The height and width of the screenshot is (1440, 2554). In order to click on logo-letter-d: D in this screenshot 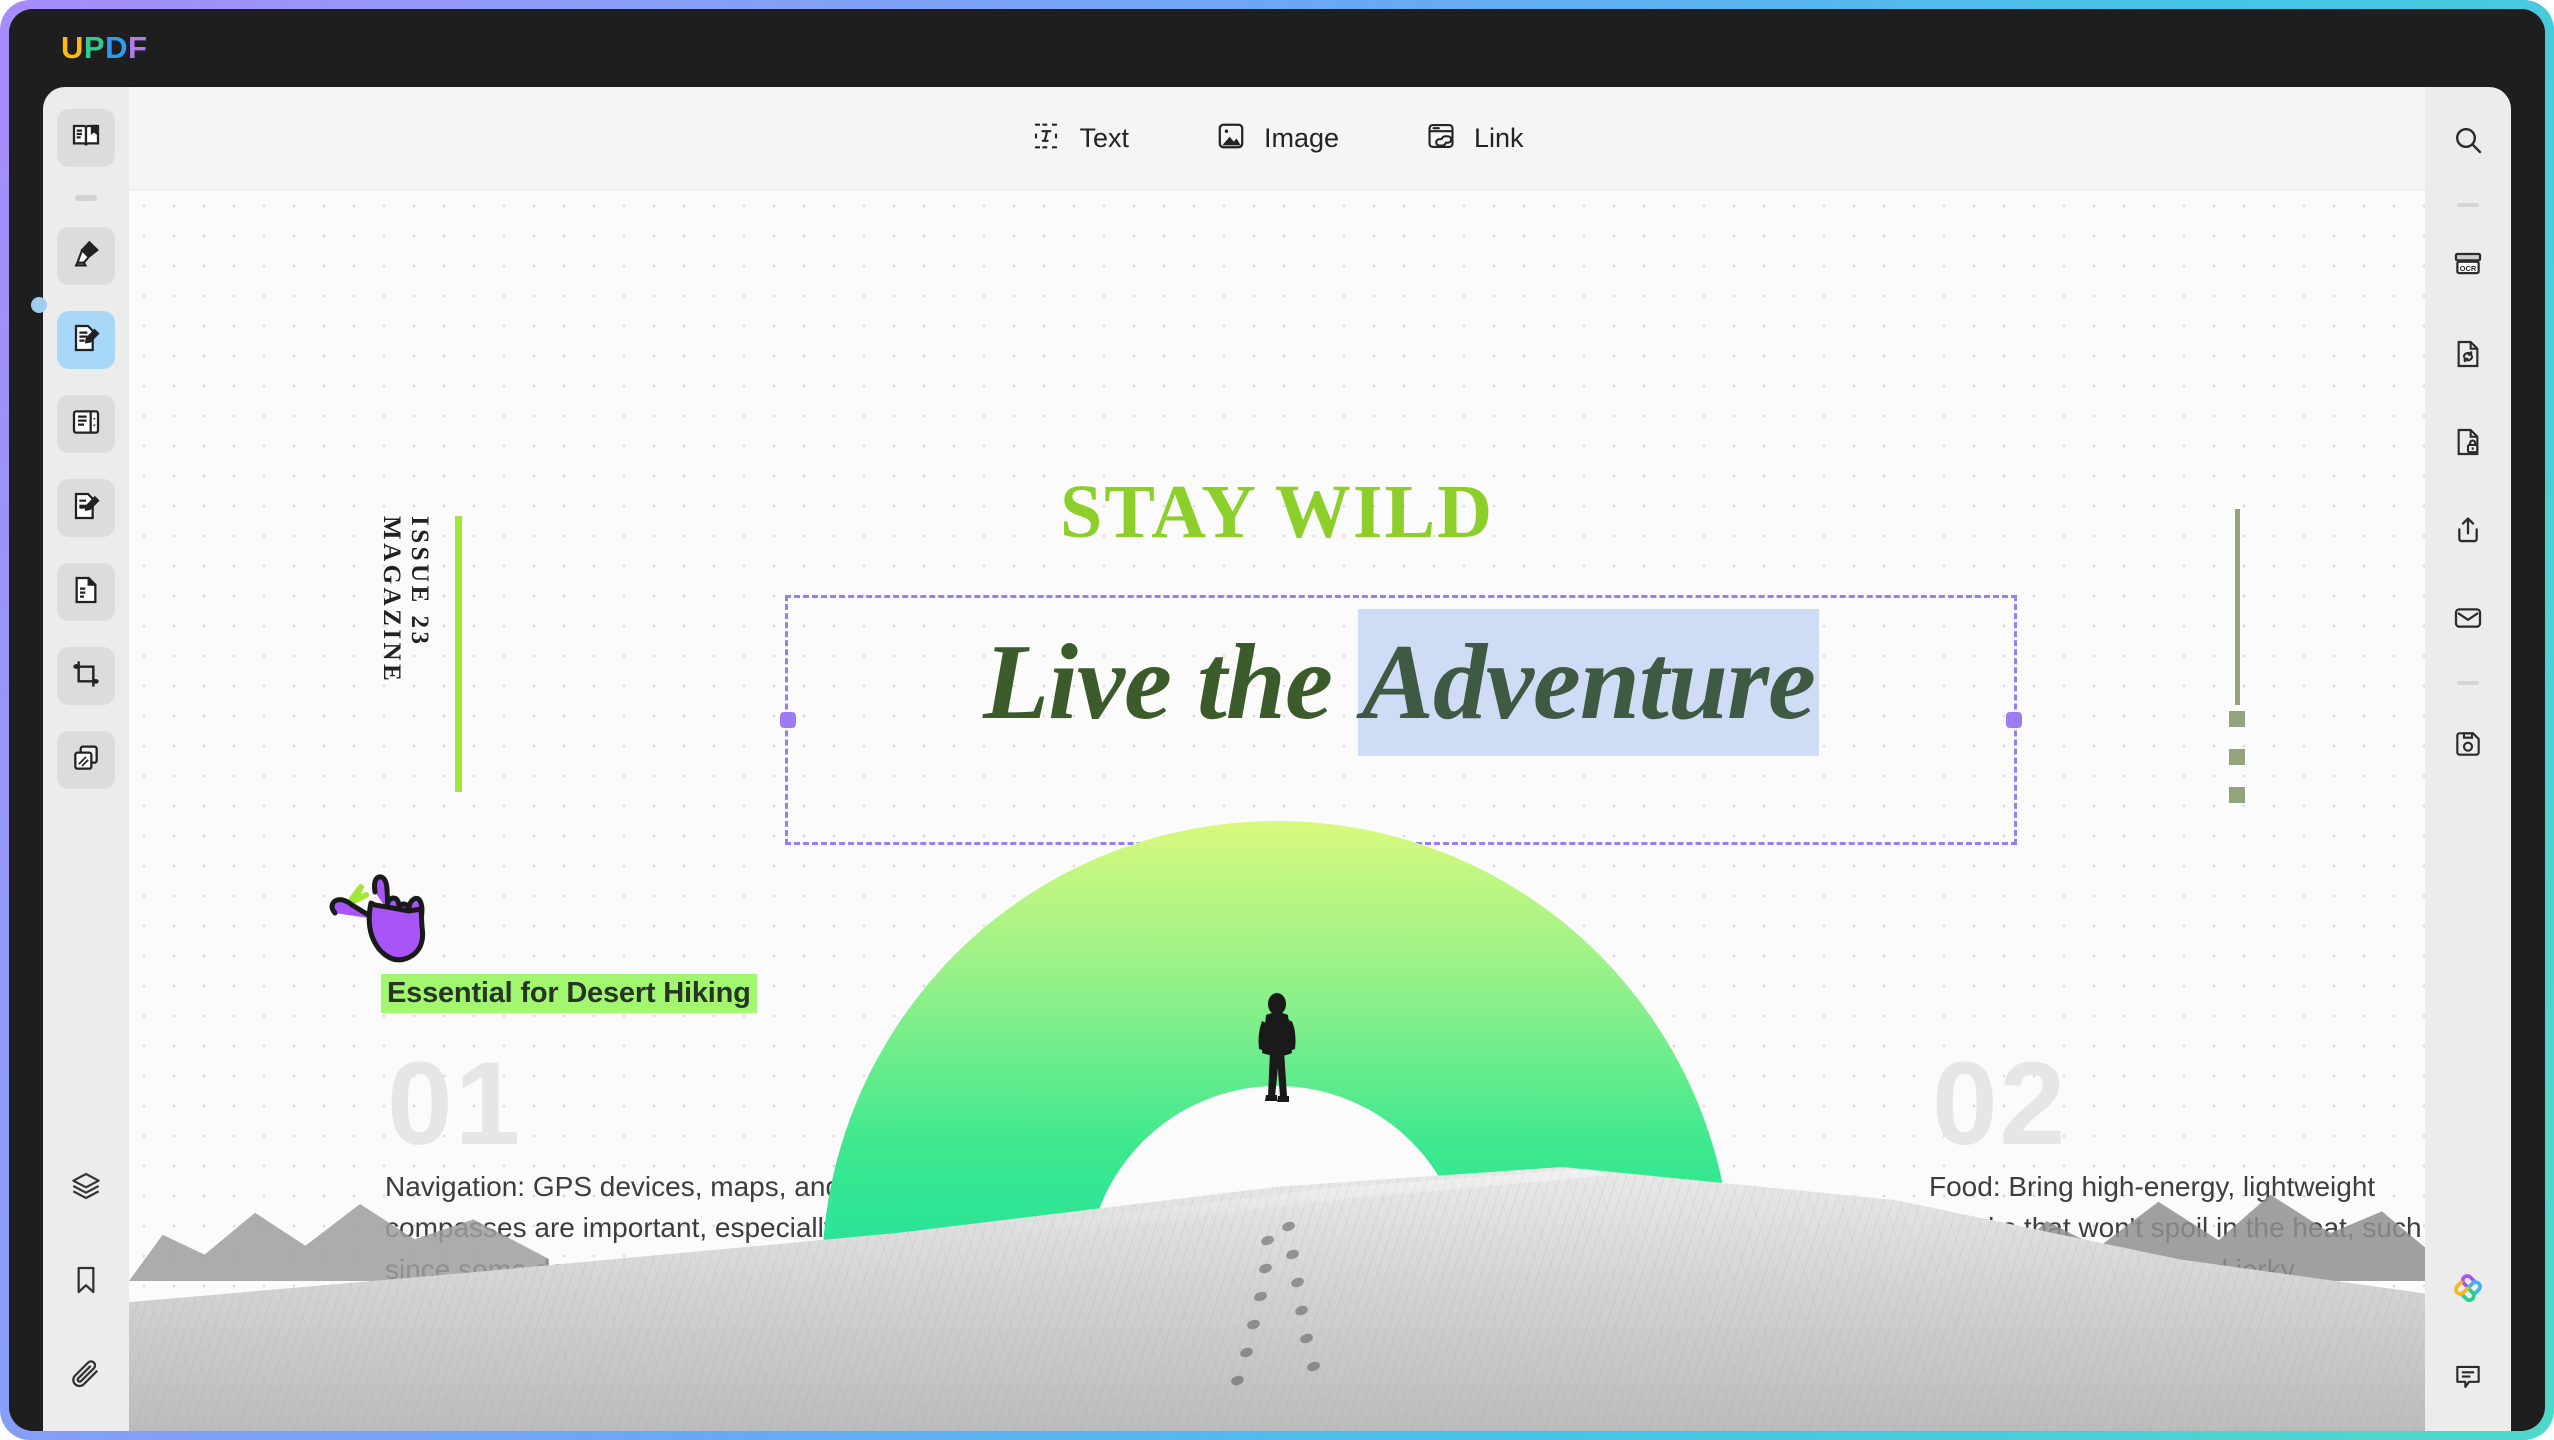, I will do `click(116, 47)`.